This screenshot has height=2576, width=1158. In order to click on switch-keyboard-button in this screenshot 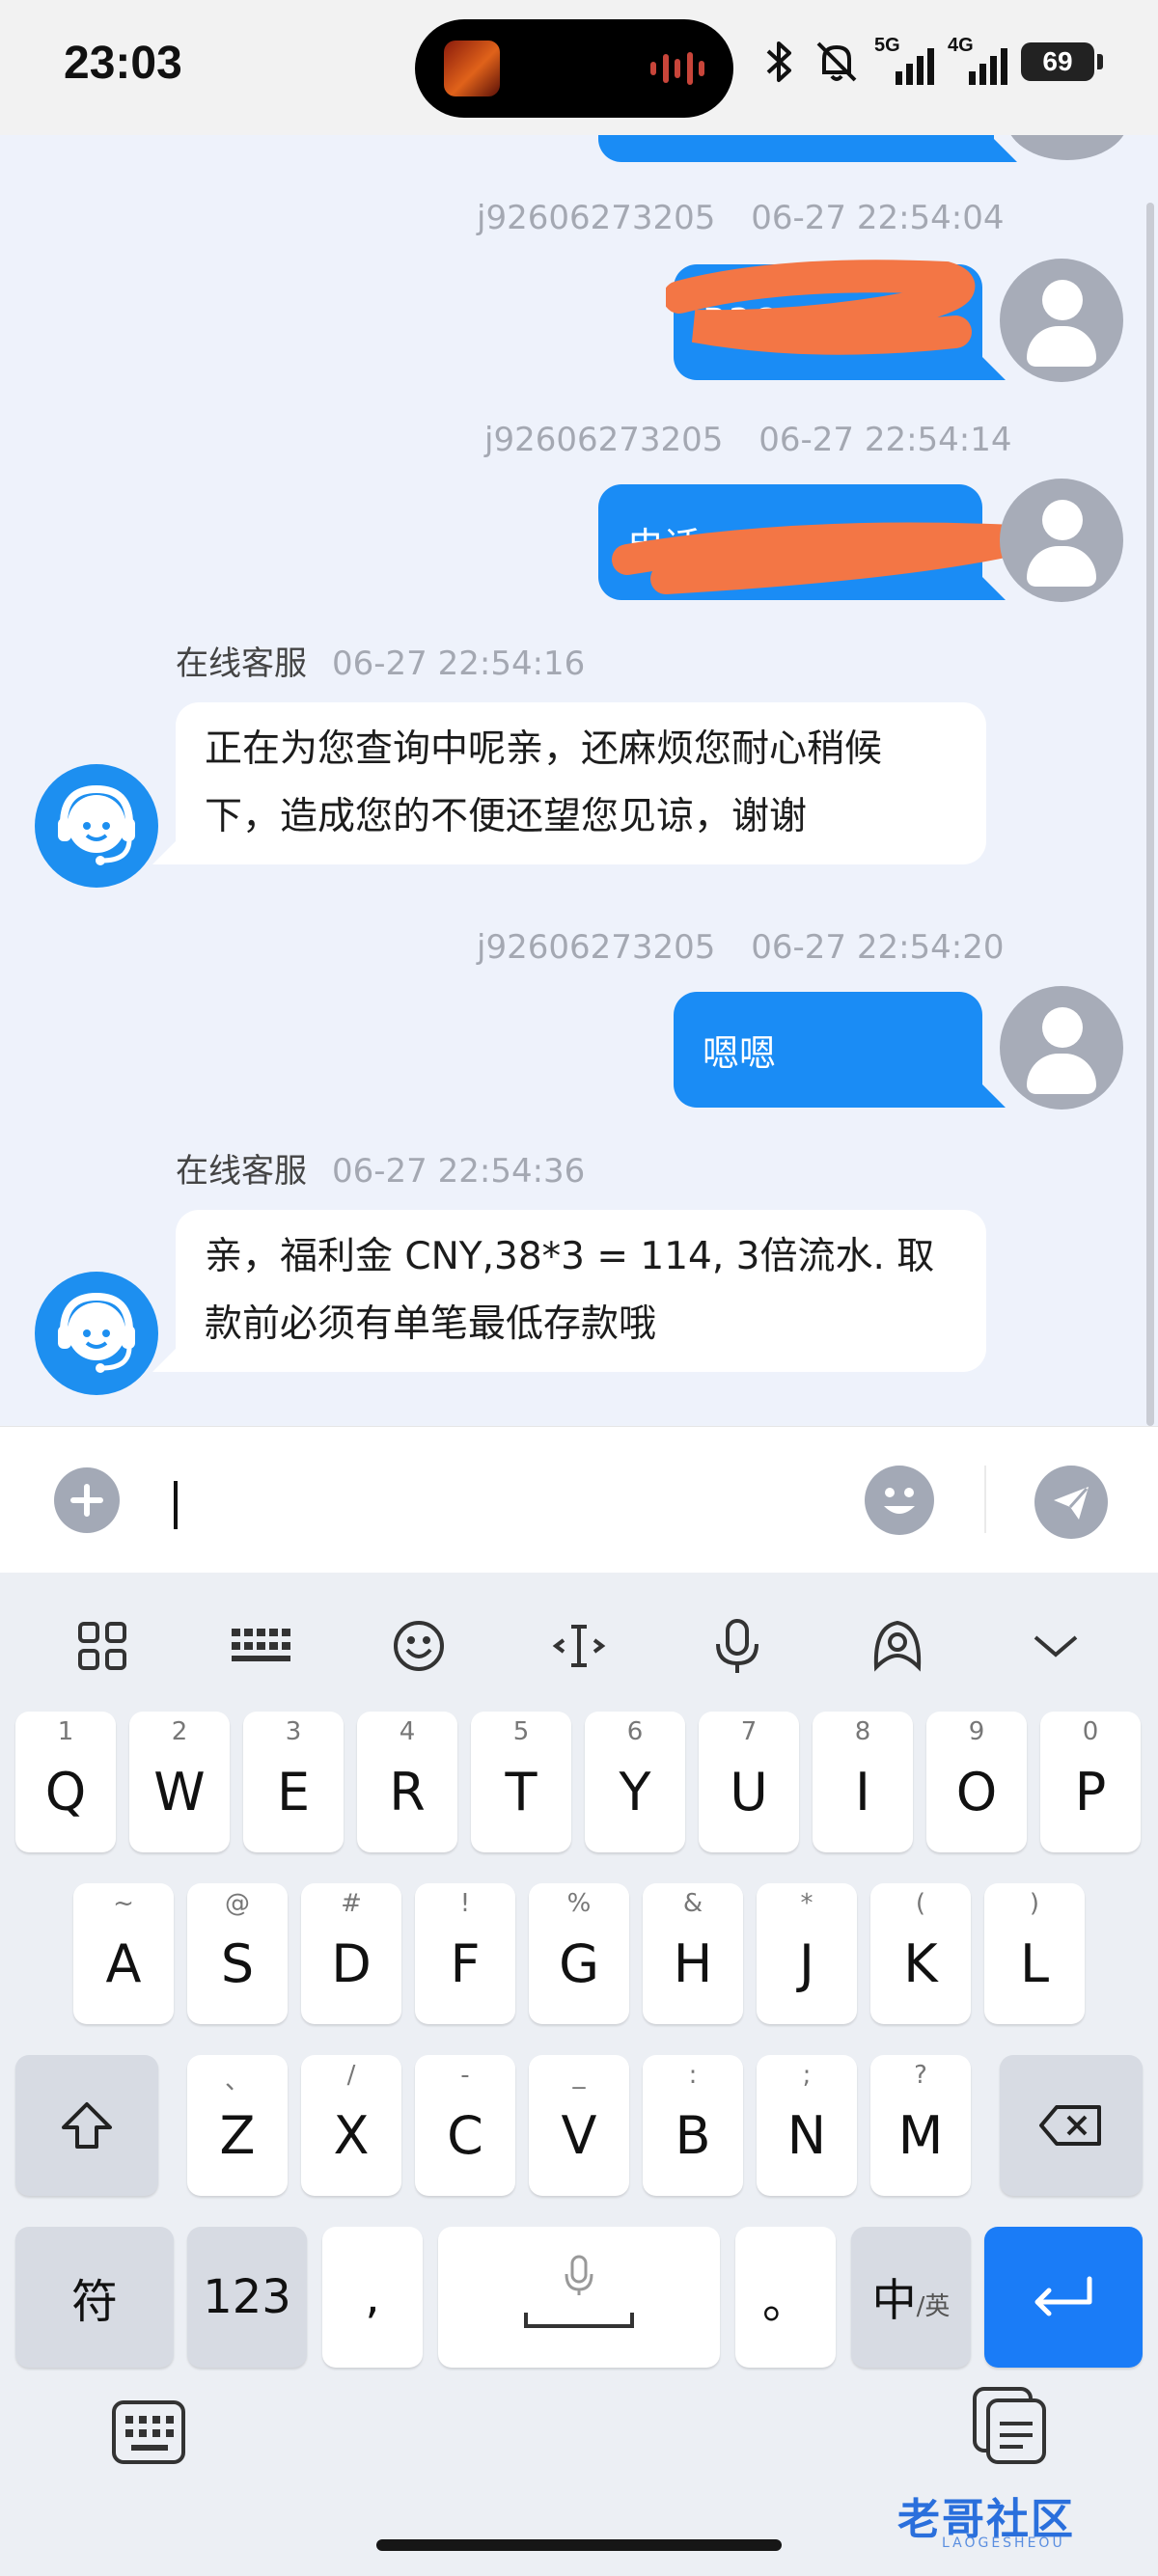, I will do `click(148, 2433)`.